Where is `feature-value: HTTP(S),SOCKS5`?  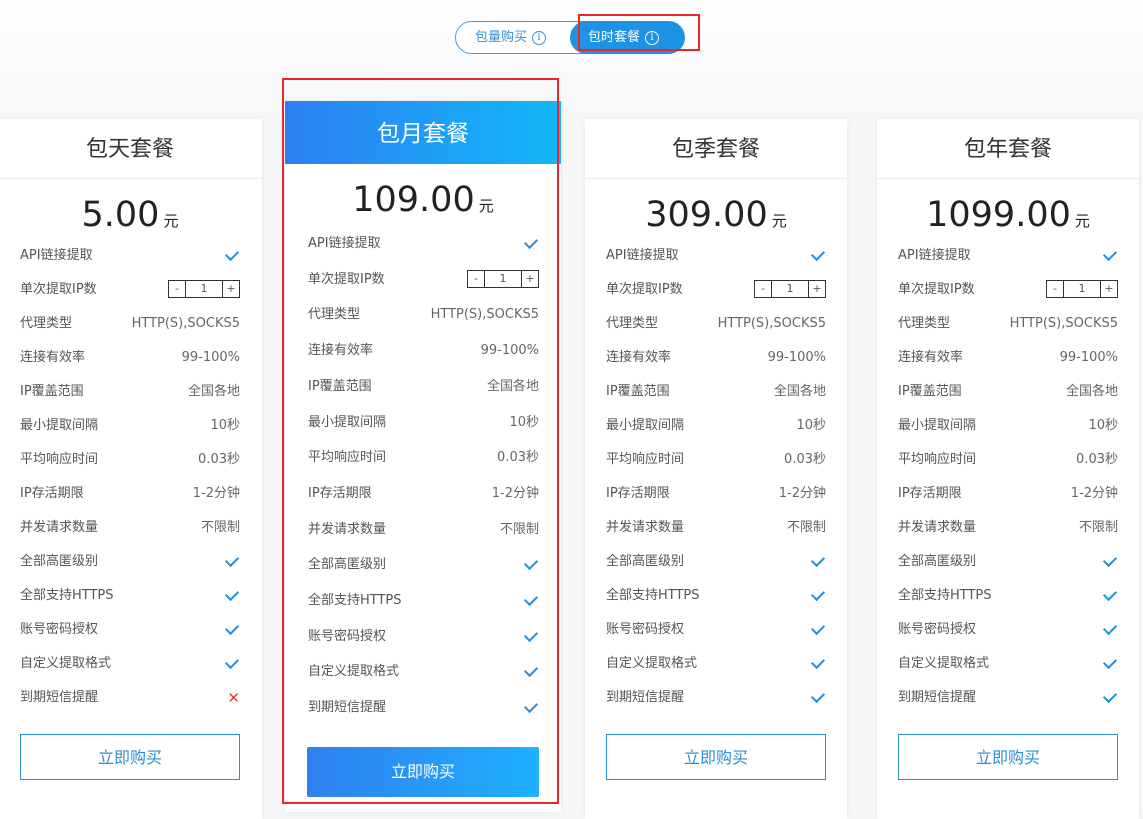
feature-value: HTTP(S),SOCKS5 is located at coordinates (1063, 323).